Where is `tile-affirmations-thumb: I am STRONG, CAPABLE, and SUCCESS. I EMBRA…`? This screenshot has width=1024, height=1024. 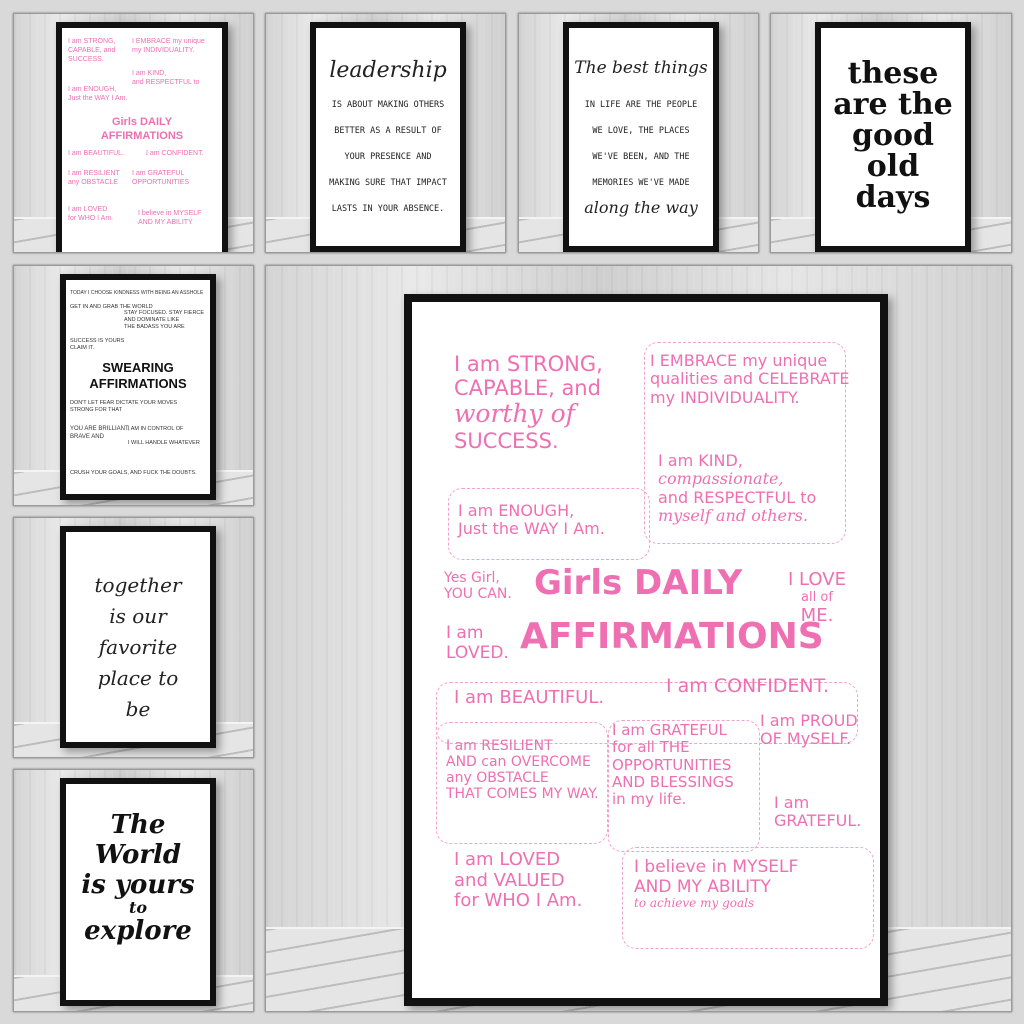
tile-affirmations-thumb: I am STRONG, CAPABLE, and SUCCESS. I EMBRA… is located at coordinates (133, 133).